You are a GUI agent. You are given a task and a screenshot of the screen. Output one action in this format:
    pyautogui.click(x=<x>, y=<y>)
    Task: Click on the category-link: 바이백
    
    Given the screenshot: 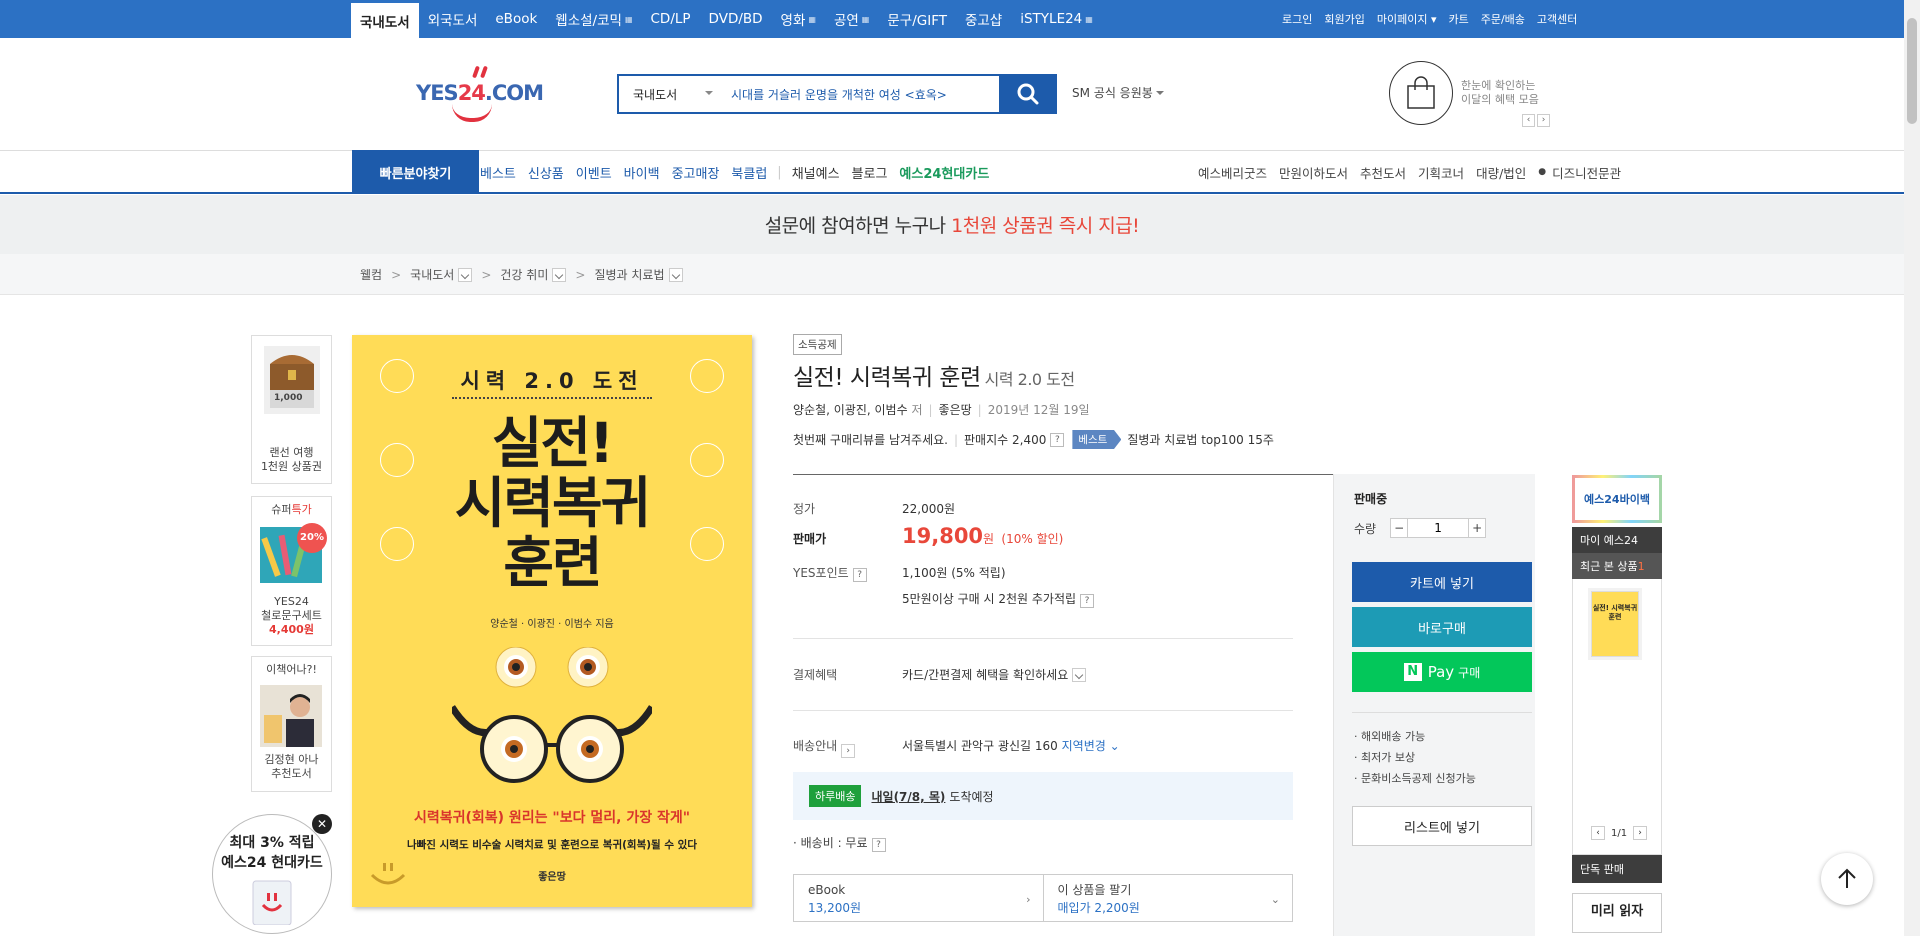 What is the action you would take?
    pyautogui.click(x=642, y=172)
    